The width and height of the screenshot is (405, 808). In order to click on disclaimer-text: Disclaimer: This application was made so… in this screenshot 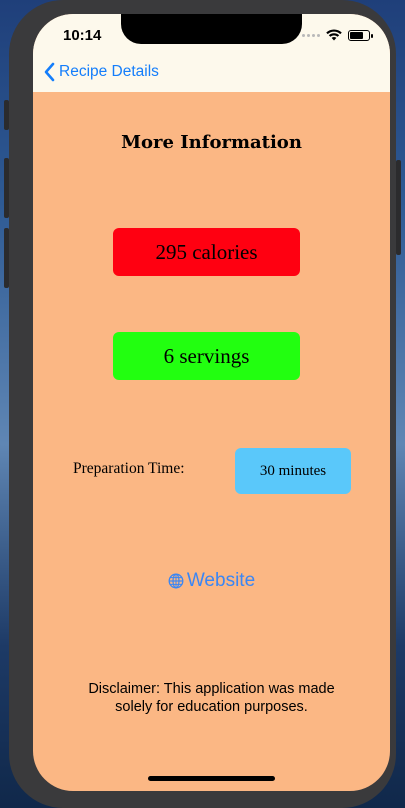, I will do `click(211, 698)`.